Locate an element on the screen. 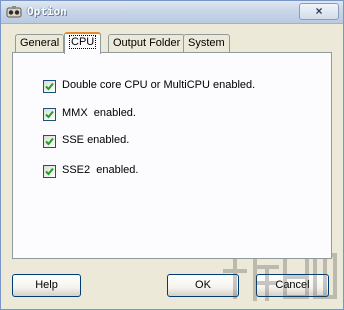 This screenshot has width=344, height=310. multicpu-label: Double core CPU or MultiCPU enabled. is located at coordinates (159, 85).